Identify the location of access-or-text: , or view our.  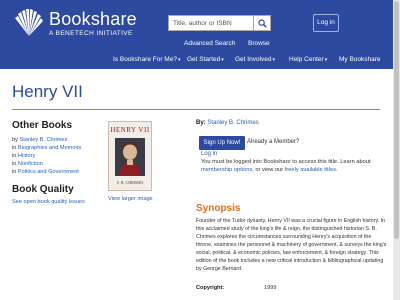
(268, 170).